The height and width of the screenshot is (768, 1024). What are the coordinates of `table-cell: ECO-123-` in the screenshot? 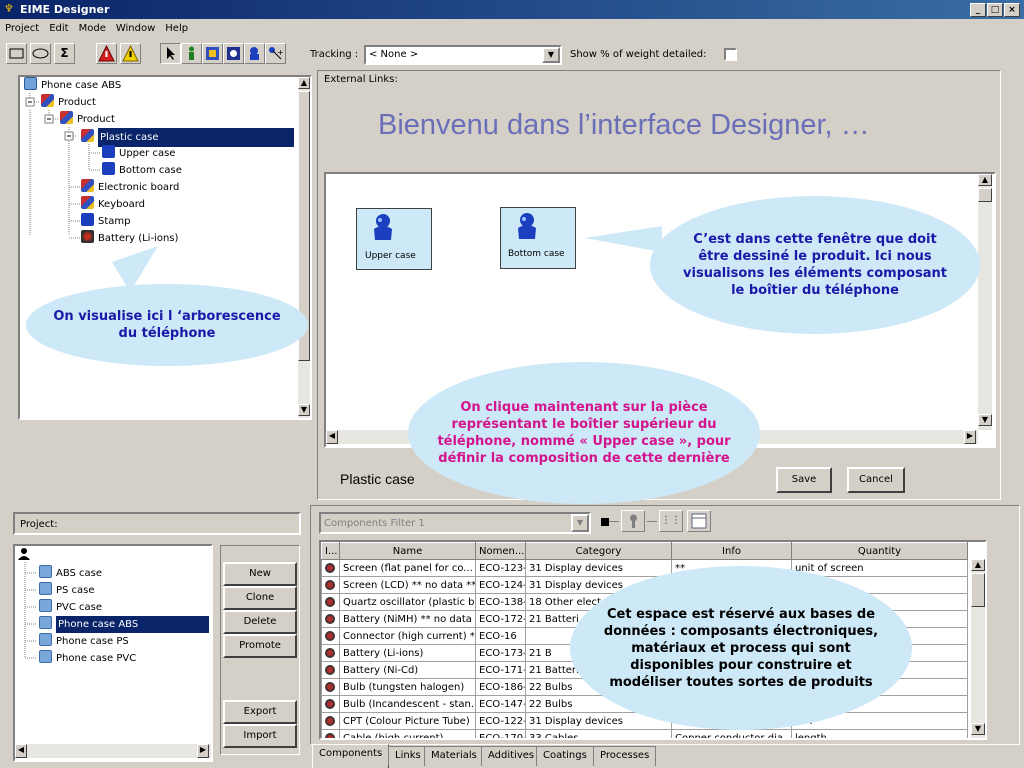 It's located at (500, 568).